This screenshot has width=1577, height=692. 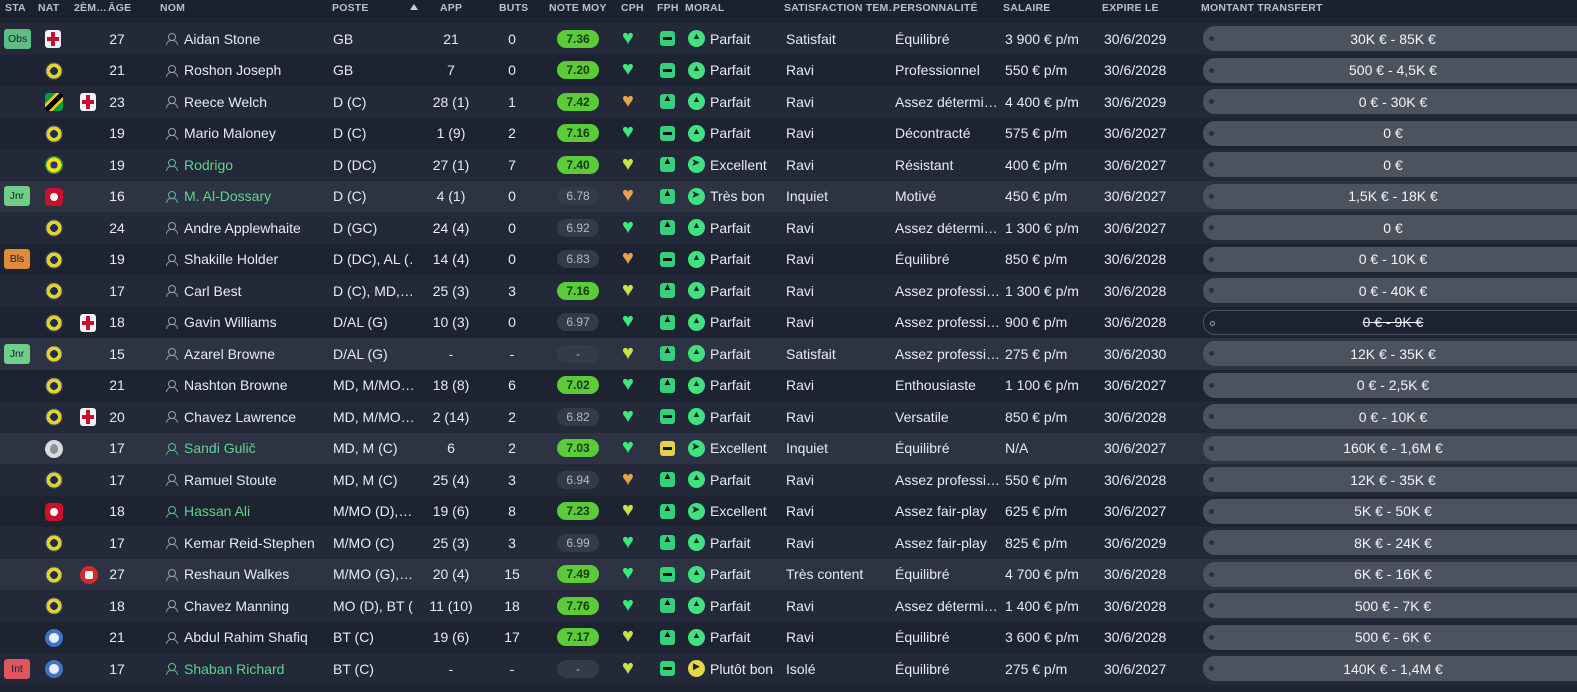 I want to click on player-name: Chavez Manning, so click(x=236, y=606).